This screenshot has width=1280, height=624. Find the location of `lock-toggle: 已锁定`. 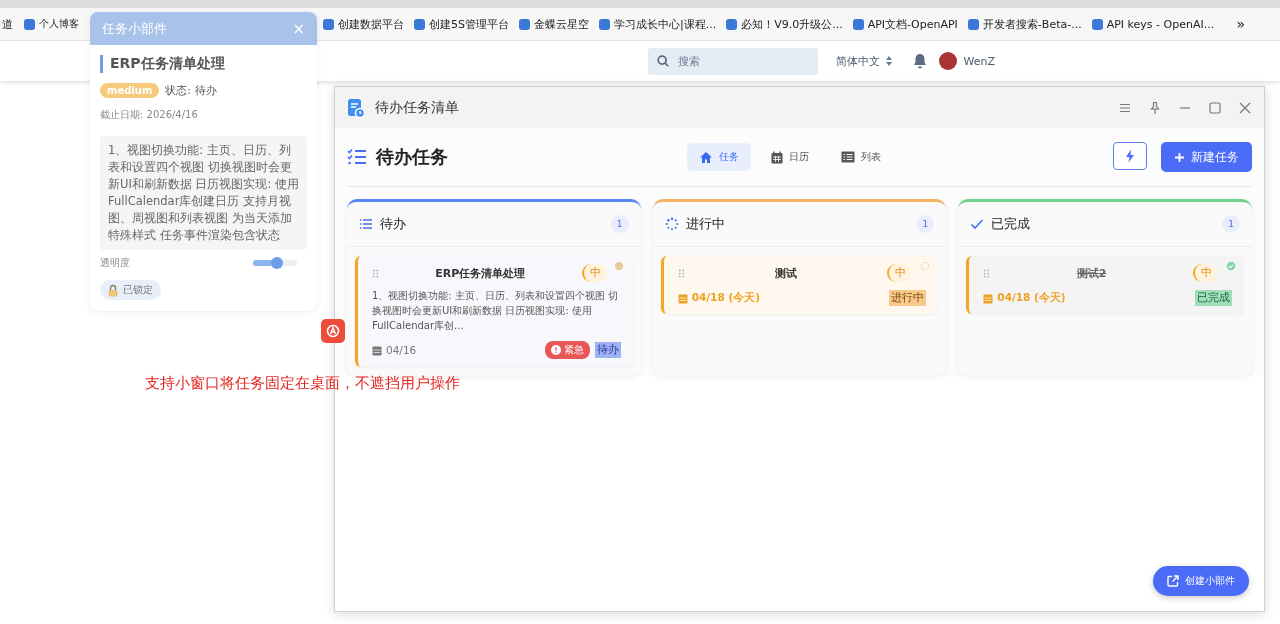

lock-toggle: 已锁定 is located at coordinates (130, 290).